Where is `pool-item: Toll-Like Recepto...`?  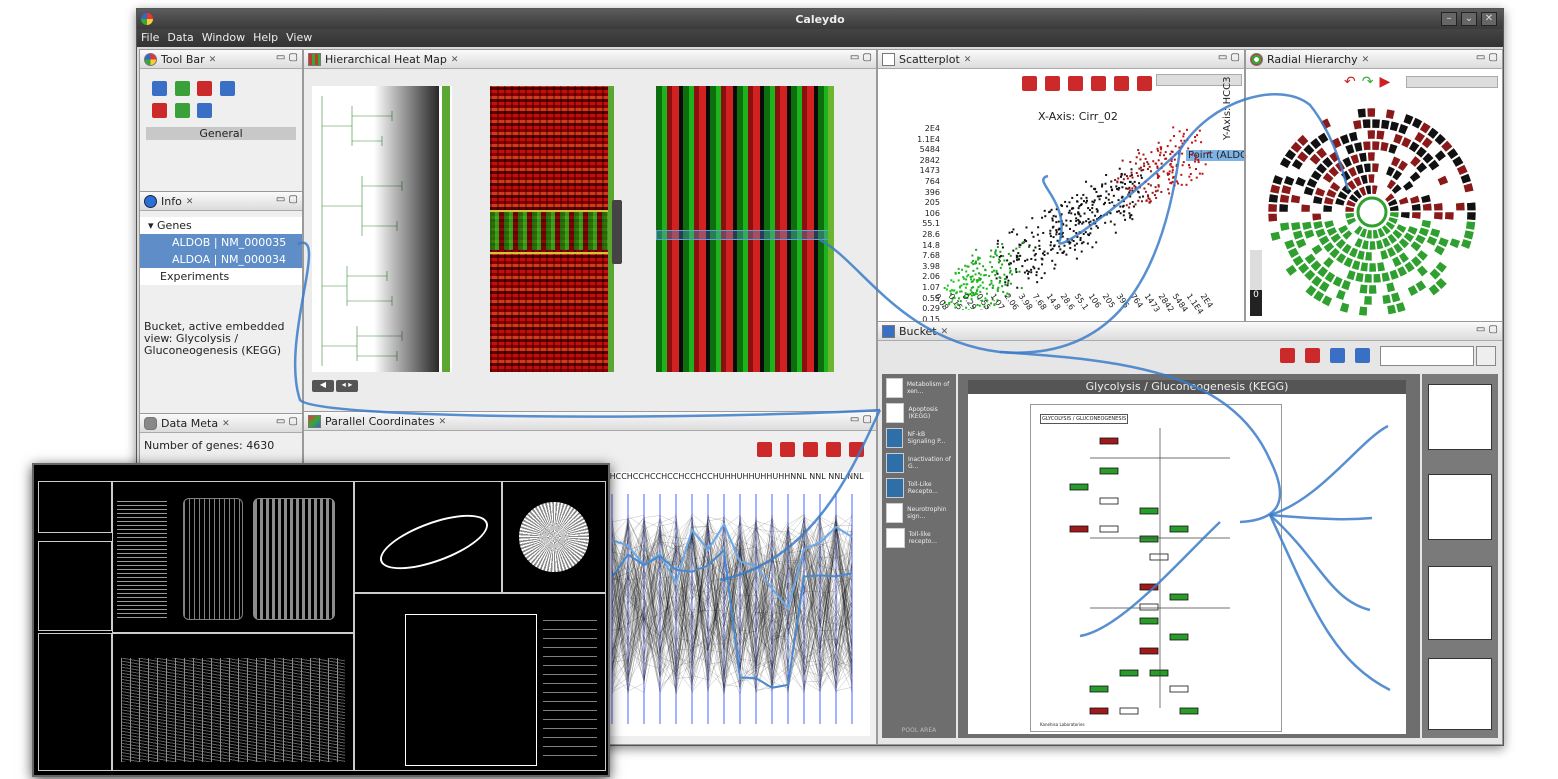 pool-item: Toll-Like Recepto... is located at coordinates (919, 488).